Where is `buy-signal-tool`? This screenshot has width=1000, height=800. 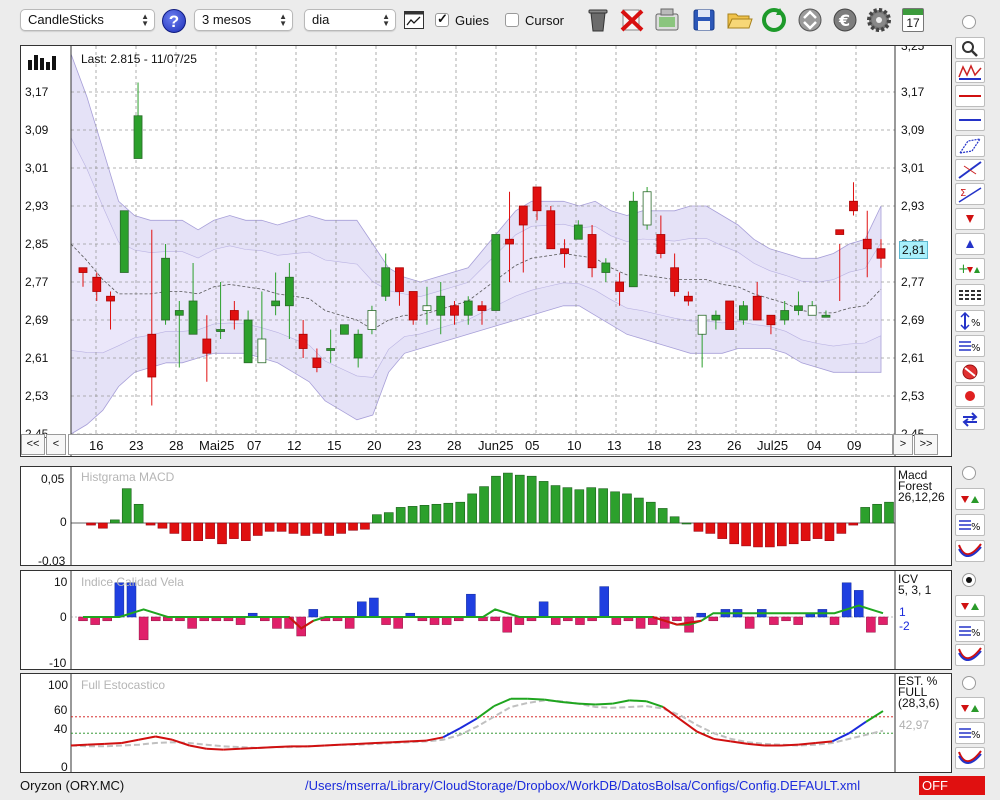 buy-signal-tool is located at coordinates (970, 244).